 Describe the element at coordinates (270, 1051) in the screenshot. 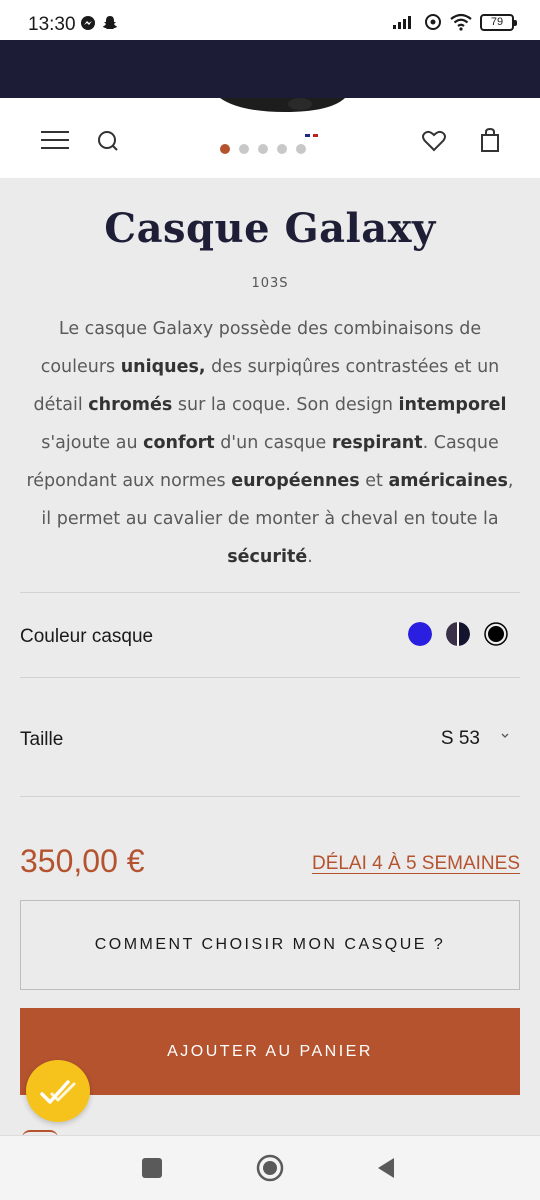

I see `add-to-cart-button: AJOUTER AU PANIER` at that location.